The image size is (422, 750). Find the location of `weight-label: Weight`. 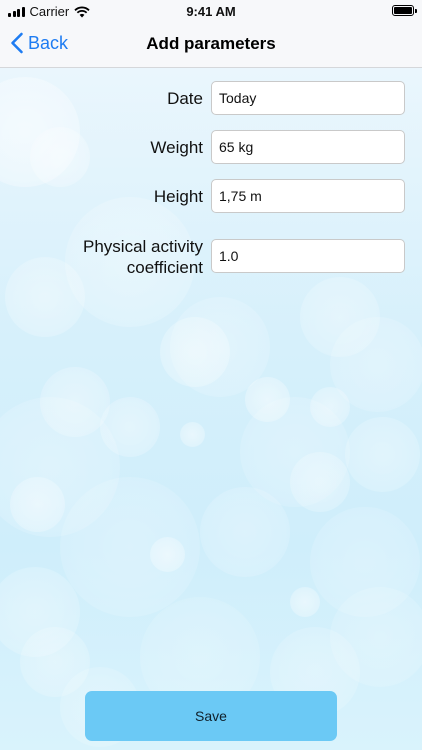

weight-label: Weight is located at coordinates (176, 147).